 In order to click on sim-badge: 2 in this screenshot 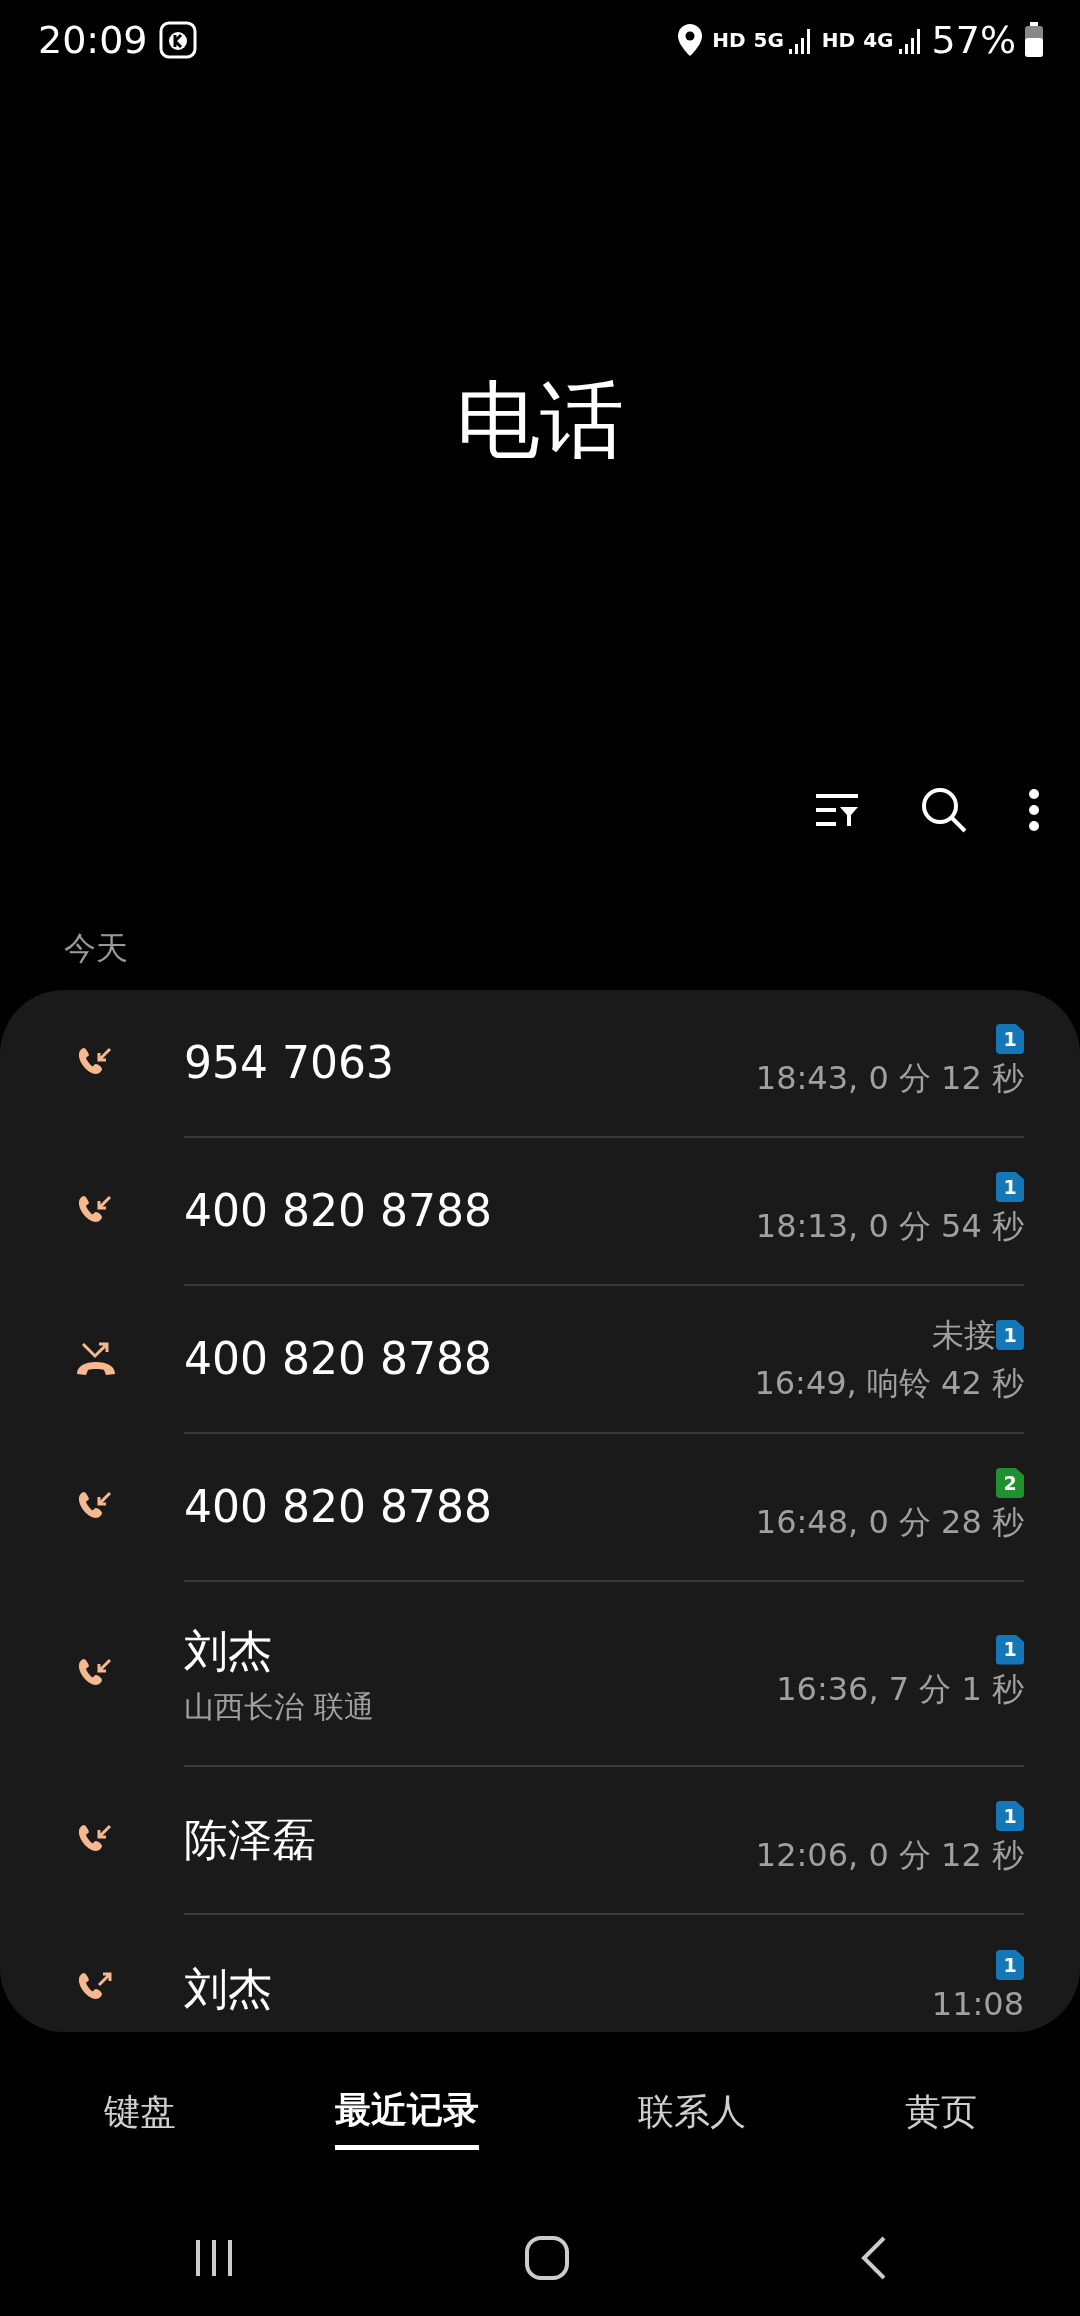, I will do `click(1010, 1483)`.